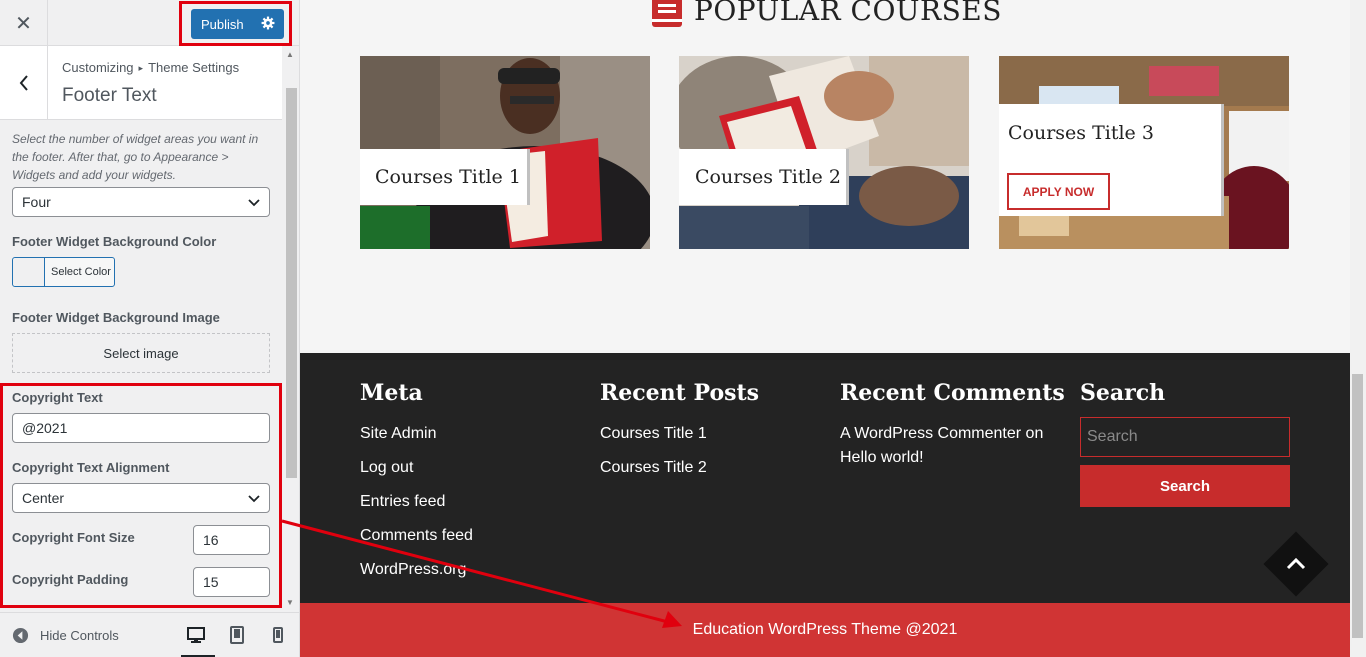  Describe the element at coordinates (1123, 393) in the screenshot. I see `search-heading: Search` at that location.